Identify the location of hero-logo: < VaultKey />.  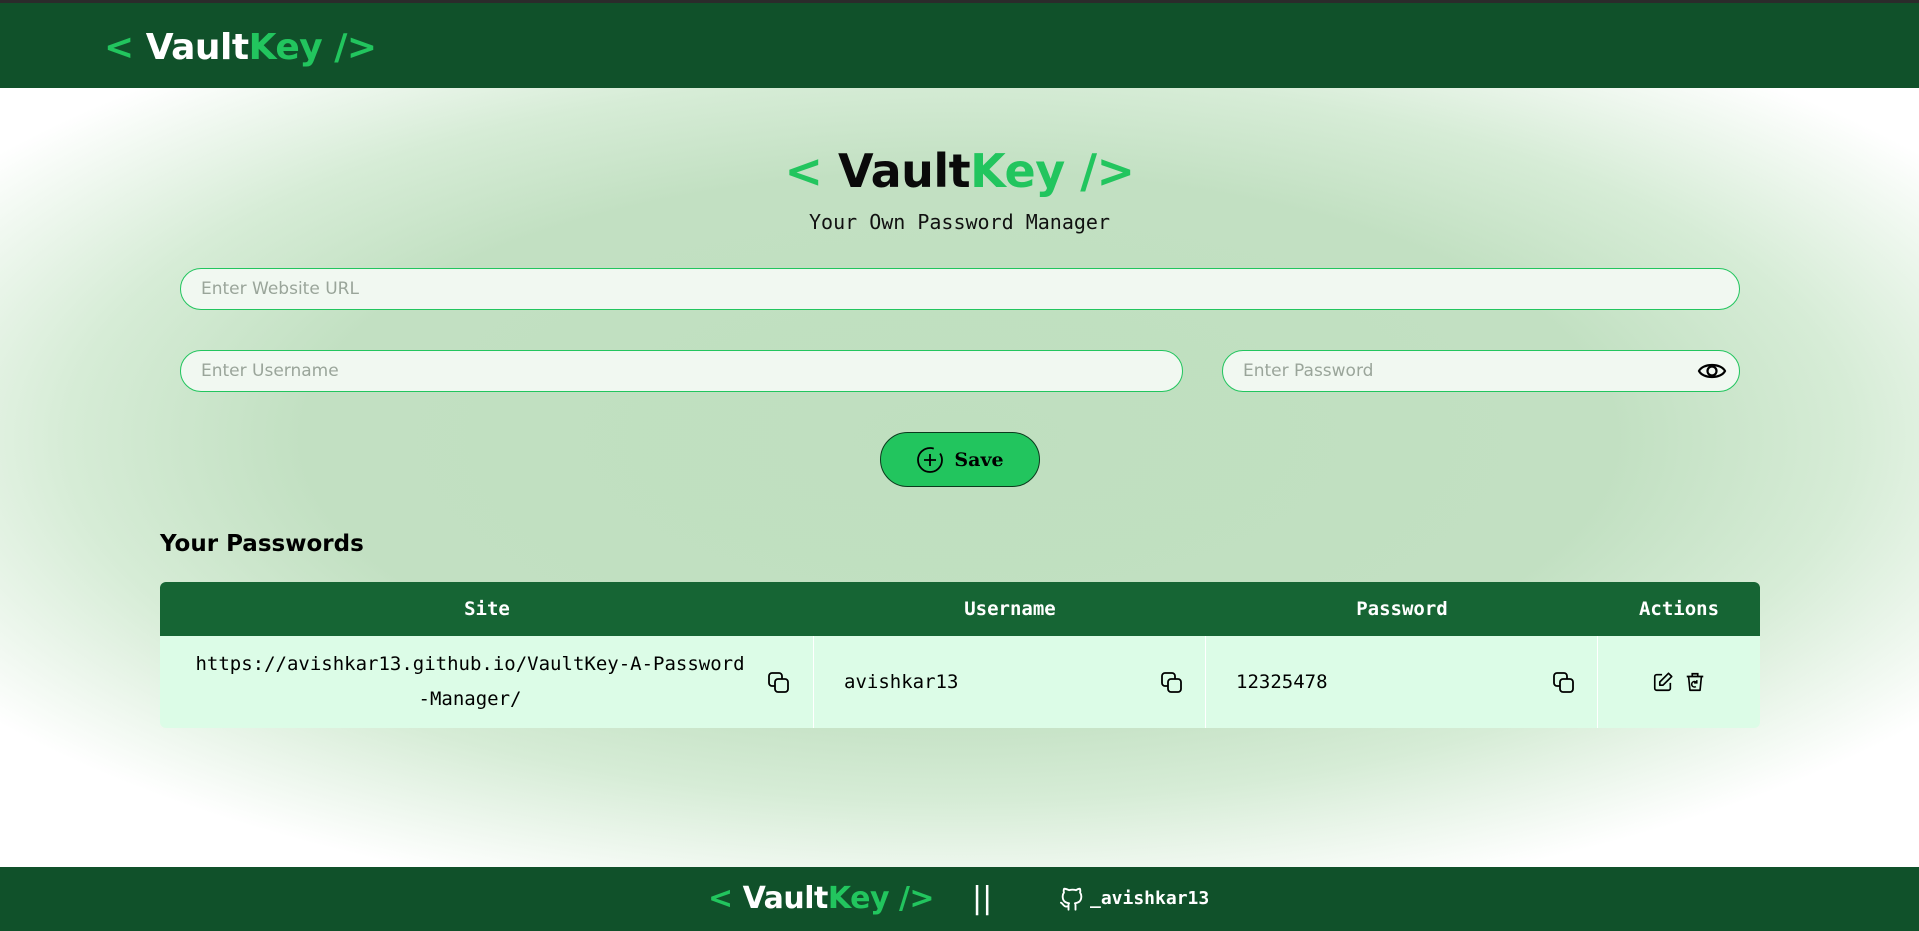
(959, 171).